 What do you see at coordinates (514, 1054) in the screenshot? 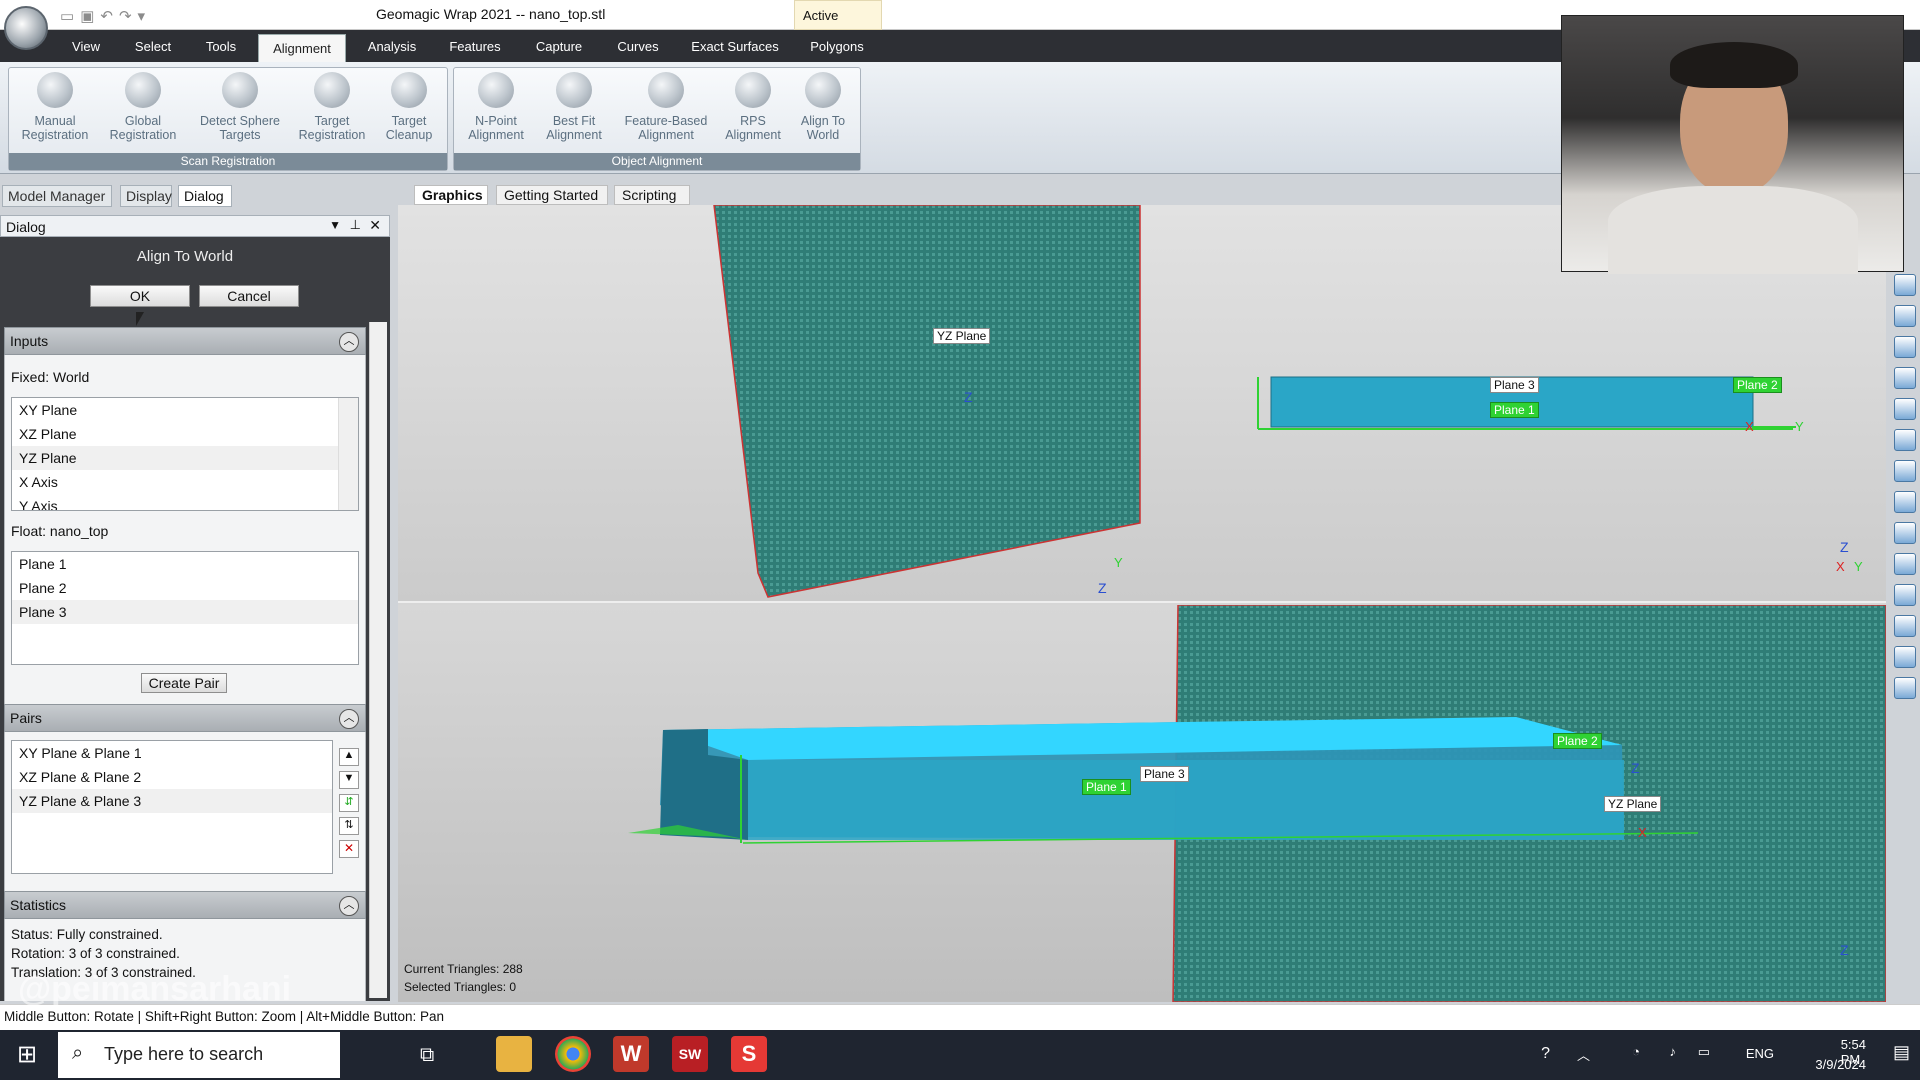
I see `file-explorer-icon` at bounding box center [514, 1054].